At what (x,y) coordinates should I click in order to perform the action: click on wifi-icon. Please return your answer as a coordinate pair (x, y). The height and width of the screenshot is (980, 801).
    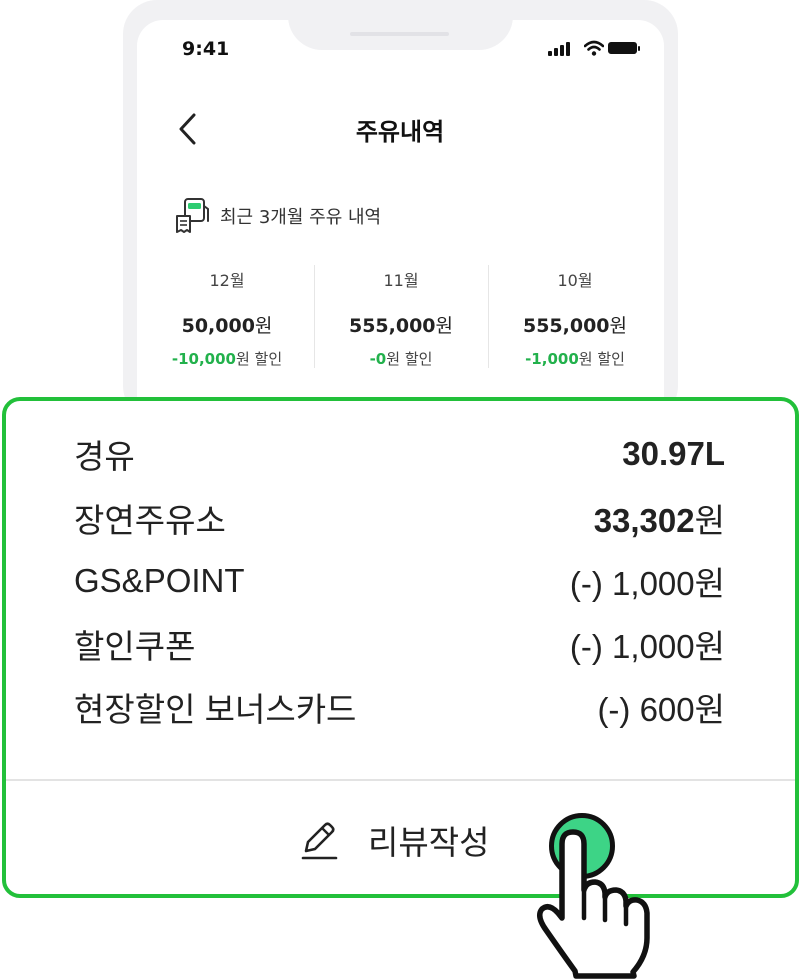
    Looking at the image, I should click on (594, 48).